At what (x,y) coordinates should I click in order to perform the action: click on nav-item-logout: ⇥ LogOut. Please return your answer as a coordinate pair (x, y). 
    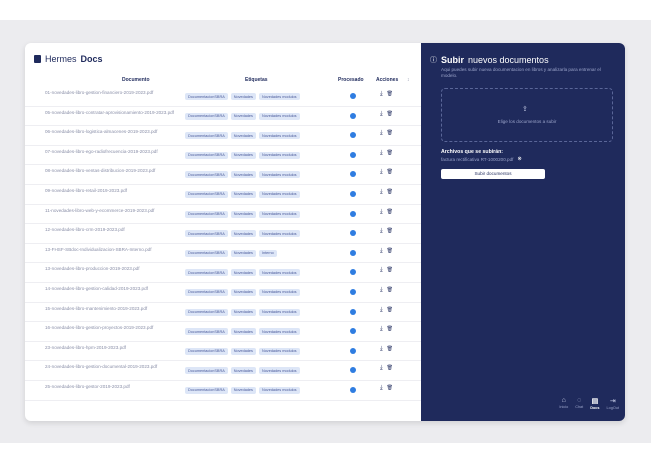
    Looking at the image, I should click on (613, 403).